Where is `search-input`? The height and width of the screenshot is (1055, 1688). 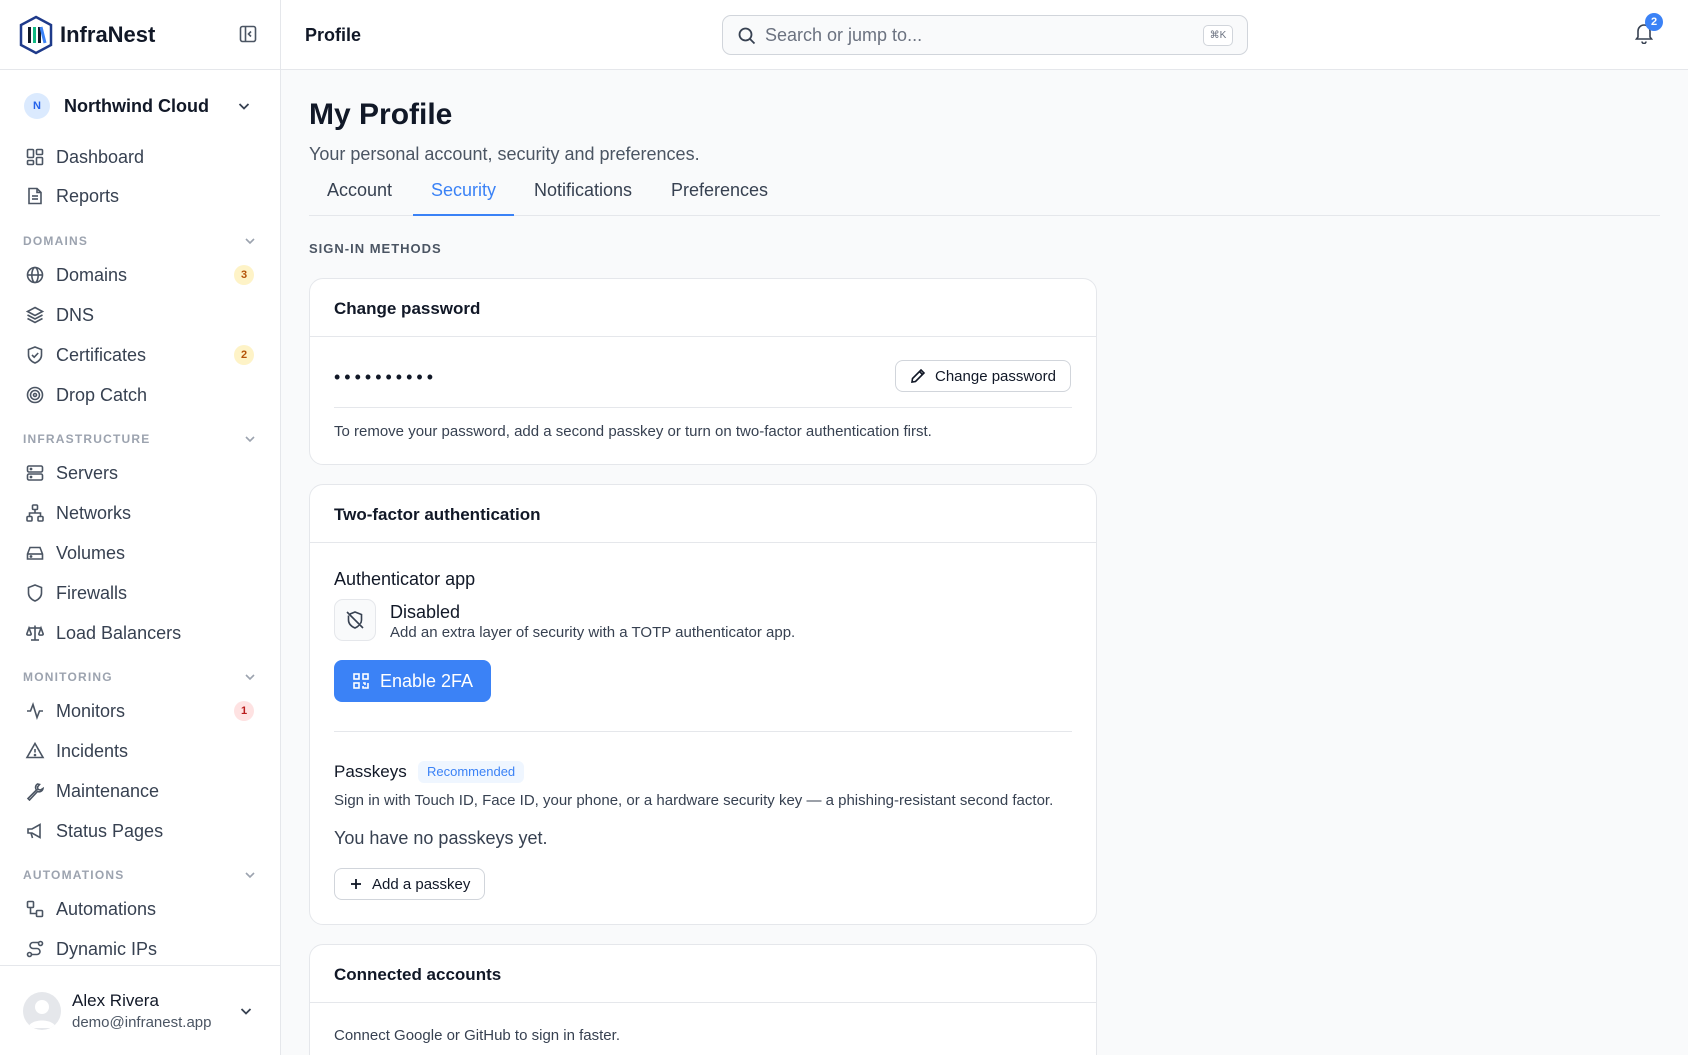
search-input is located at coordinates (965, 35).